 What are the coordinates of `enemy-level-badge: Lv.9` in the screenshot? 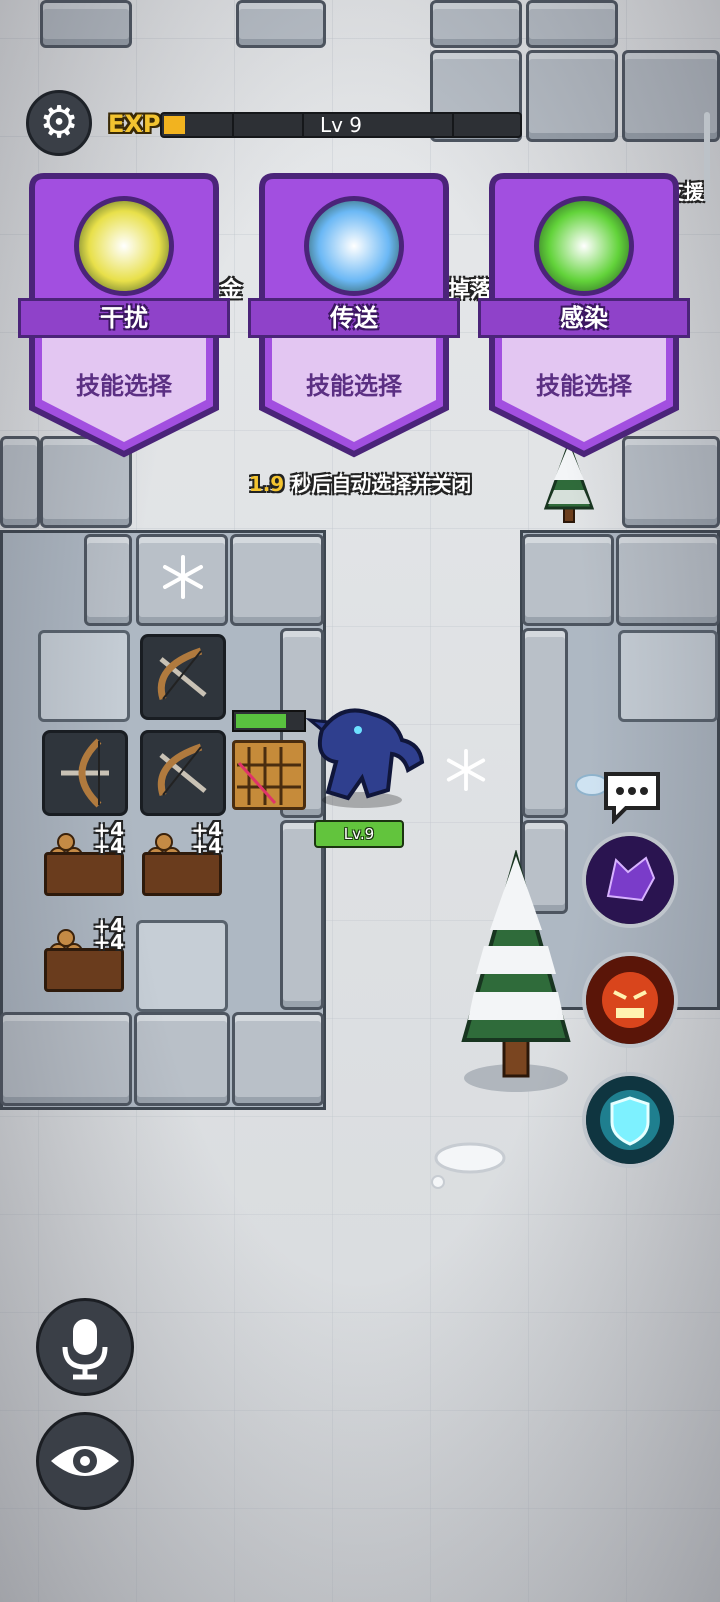 It's located at (359, 834).